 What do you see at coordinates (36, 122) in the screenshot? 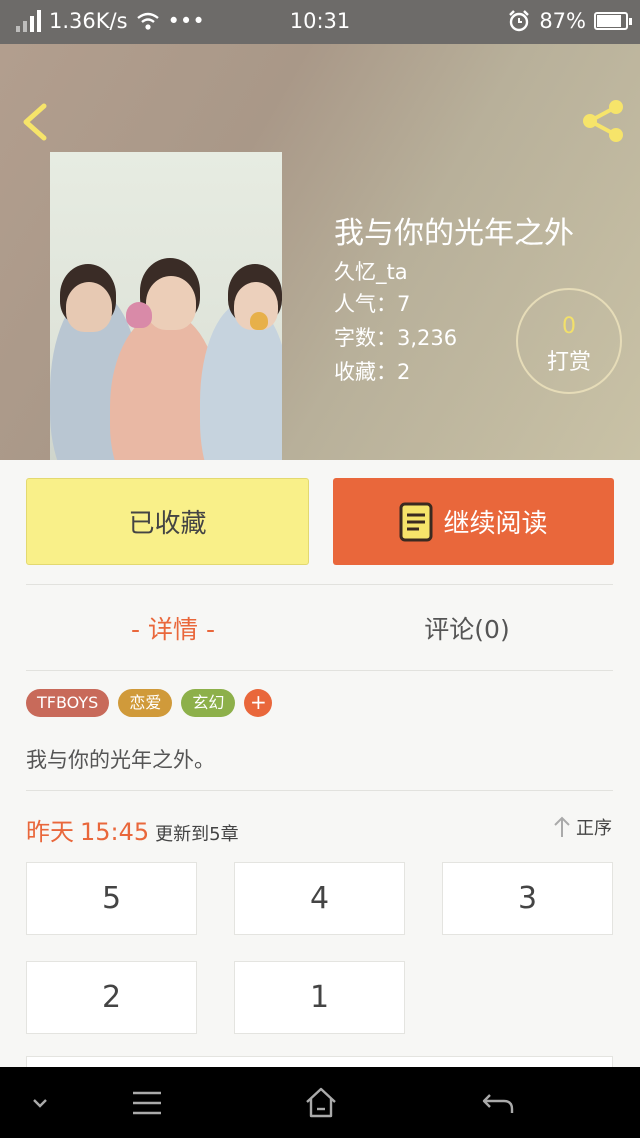
I see `chevron-left-icon` at bounding box center [36, 122].